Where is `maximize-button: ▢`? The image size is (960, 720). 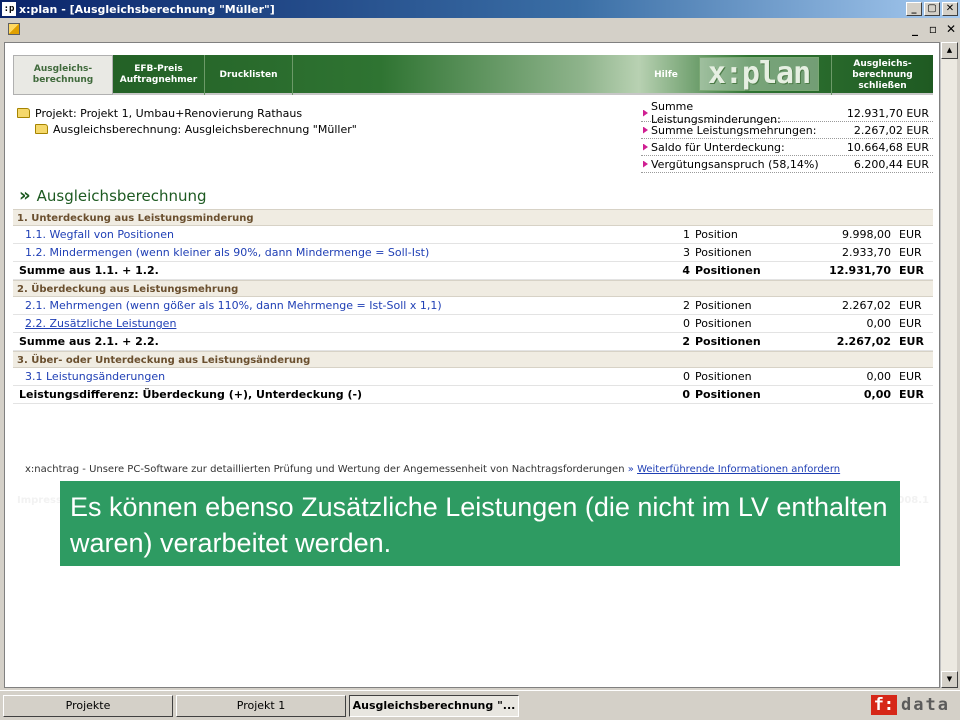
maximize-button: ▢ is located at coordinates (932, 9).